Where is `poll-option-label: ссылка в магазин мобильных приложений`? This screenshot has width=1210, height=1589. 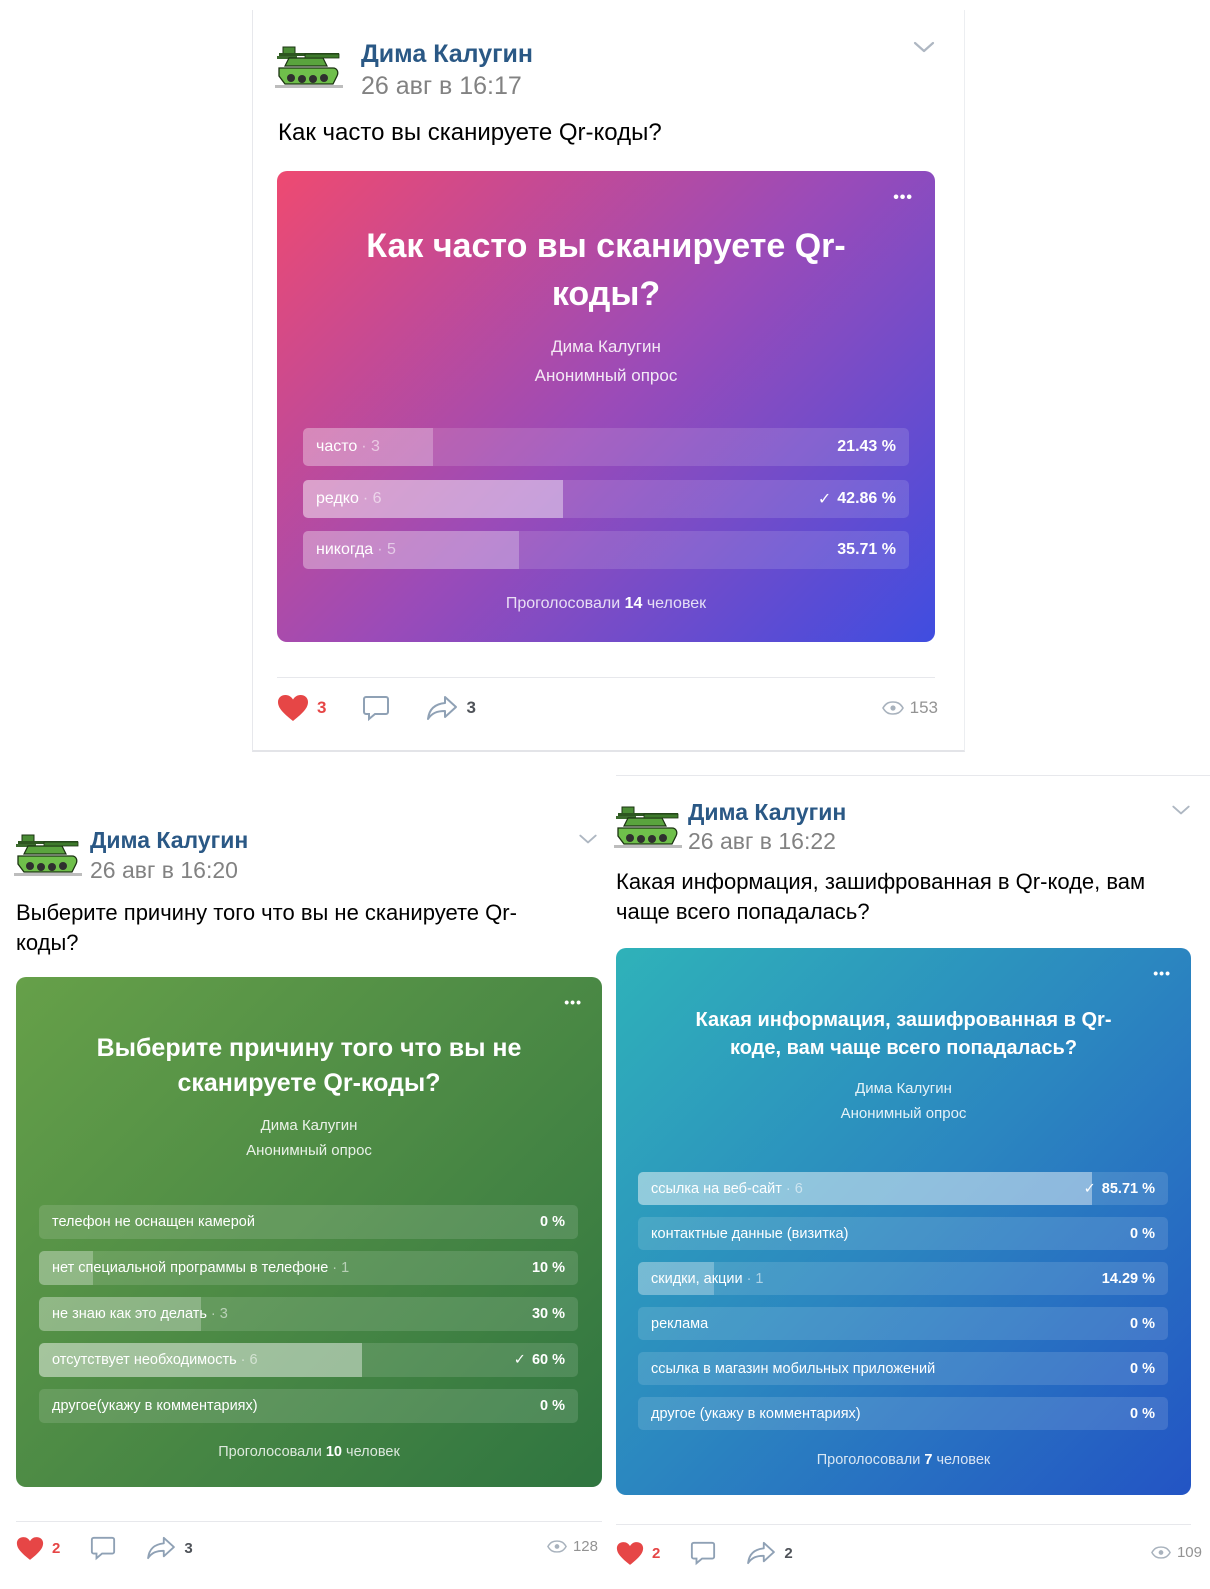
poll-option-label: ссылка в магазин мобильных приложений is located at coordinates (793, 1368).